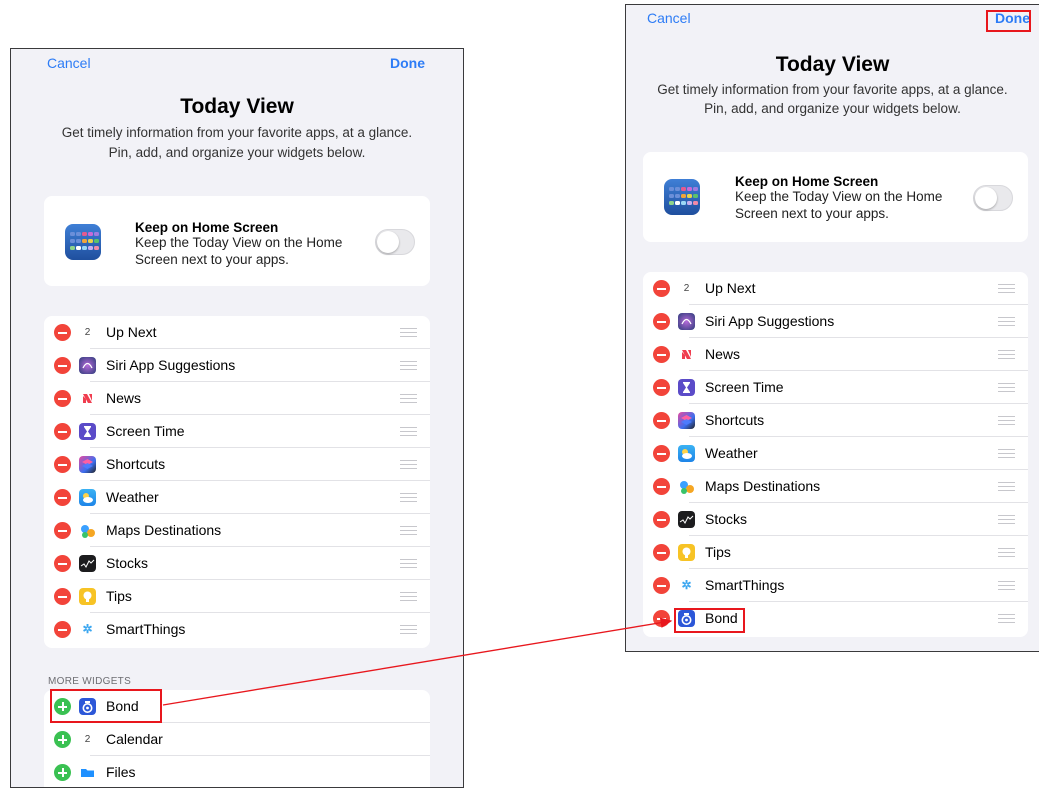  Describe the element at coordinates (237, 771) in the screenshot. I see `widget-row-files: Files` at that location.